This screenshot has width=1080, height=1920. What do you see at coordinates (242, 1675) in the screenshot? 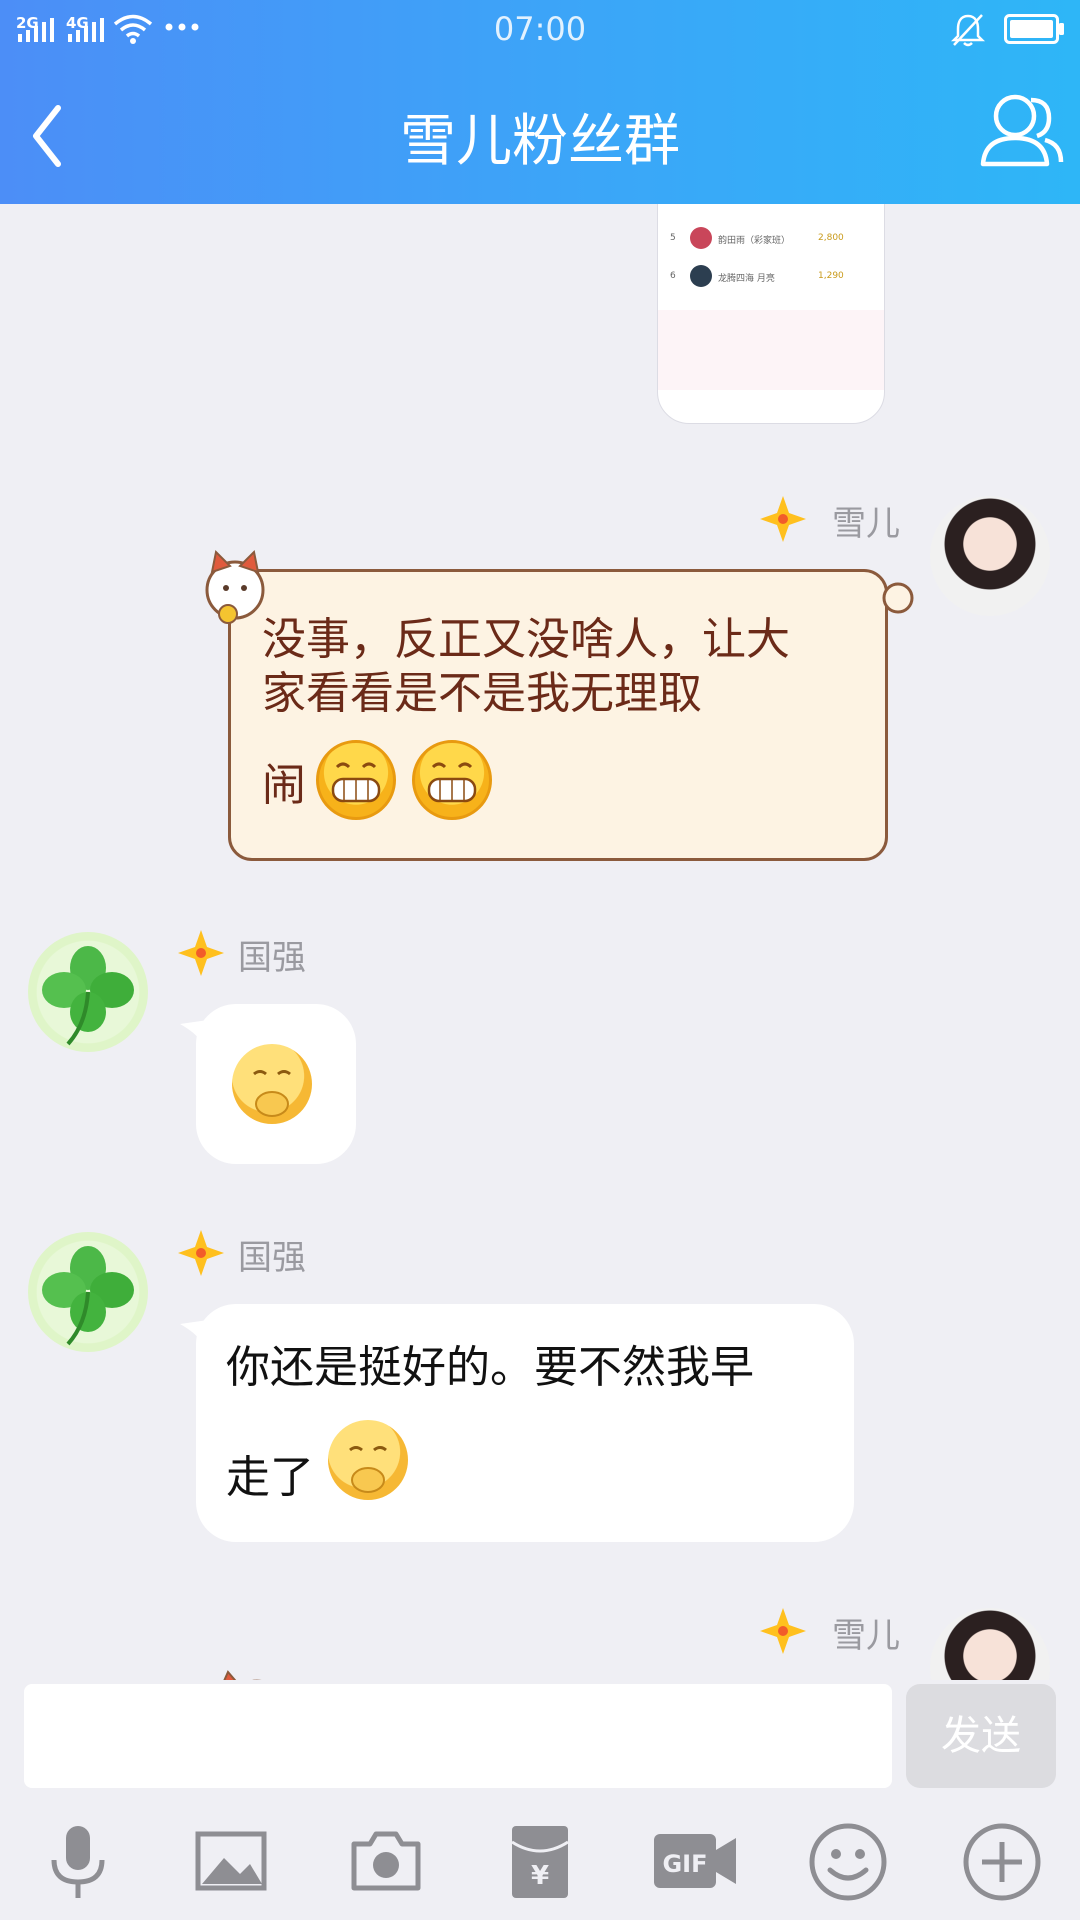
I see `lucky-cat-sticker-icon` at bounding box center [242, 1675].